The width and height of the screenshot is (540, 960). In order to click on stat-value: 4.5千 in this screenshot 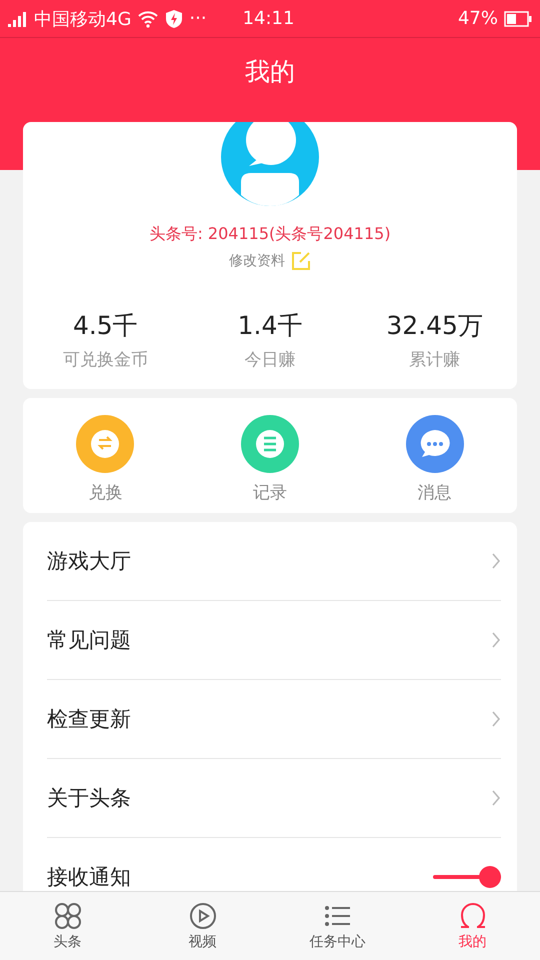, I will do `click(105, 326)`.